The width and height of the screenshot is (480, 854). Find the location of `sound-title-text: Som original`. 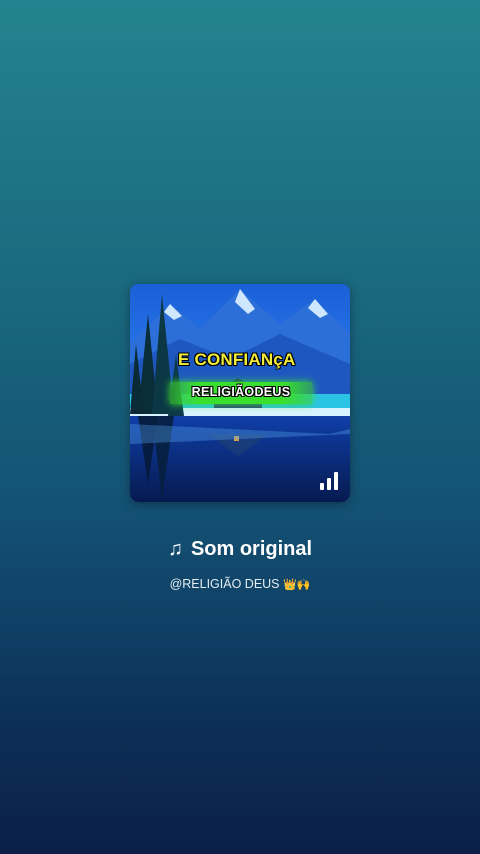

sound-title-text: Som original is located at coordinates (251, 549).